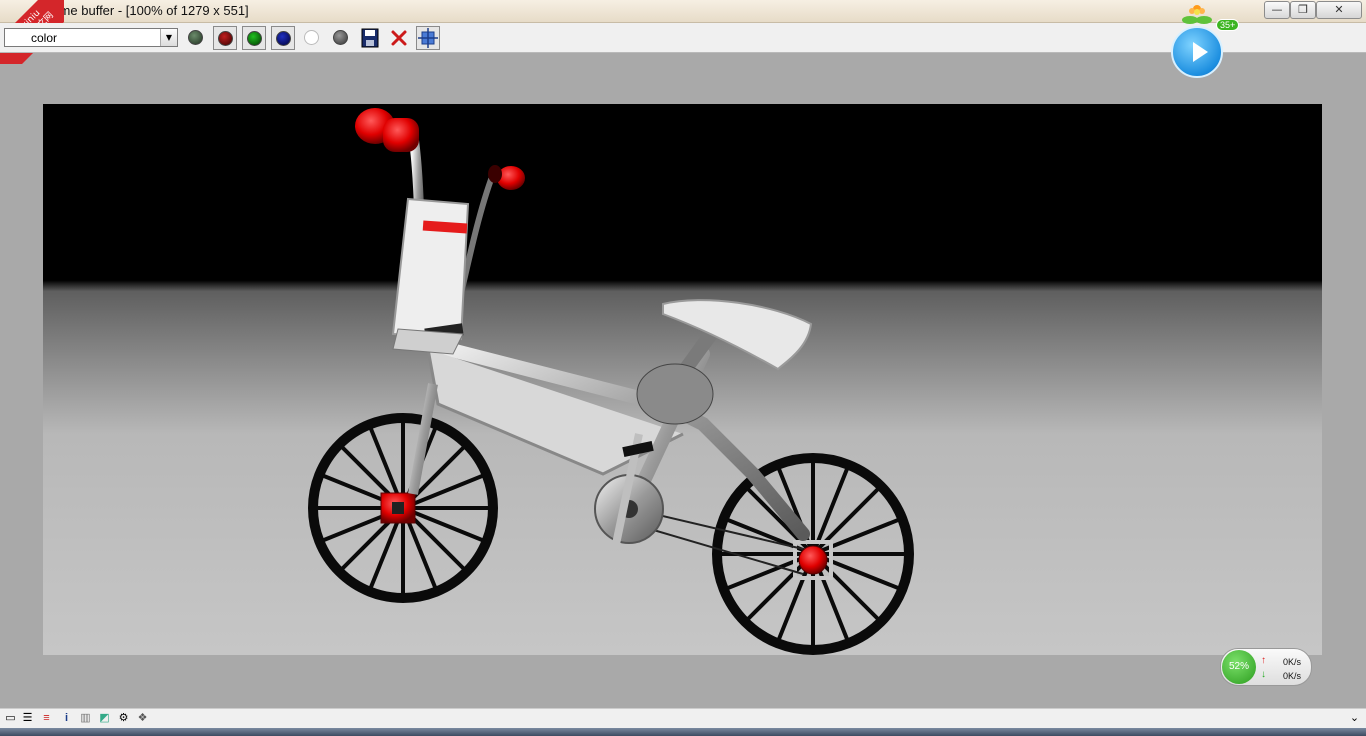 The height and width of the screenshot is (736, 1366). I want to click on blue-channel-button, so click(283, 38).